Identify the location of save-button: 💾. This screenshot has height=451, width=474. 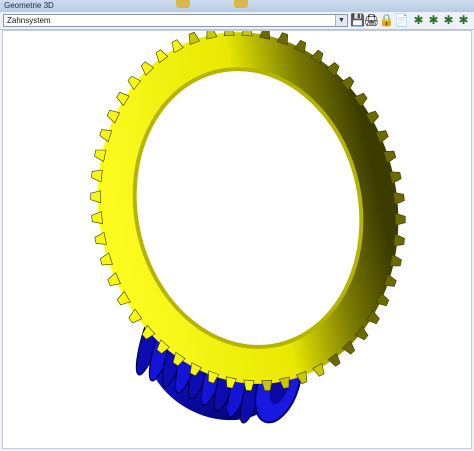
(357, 20).